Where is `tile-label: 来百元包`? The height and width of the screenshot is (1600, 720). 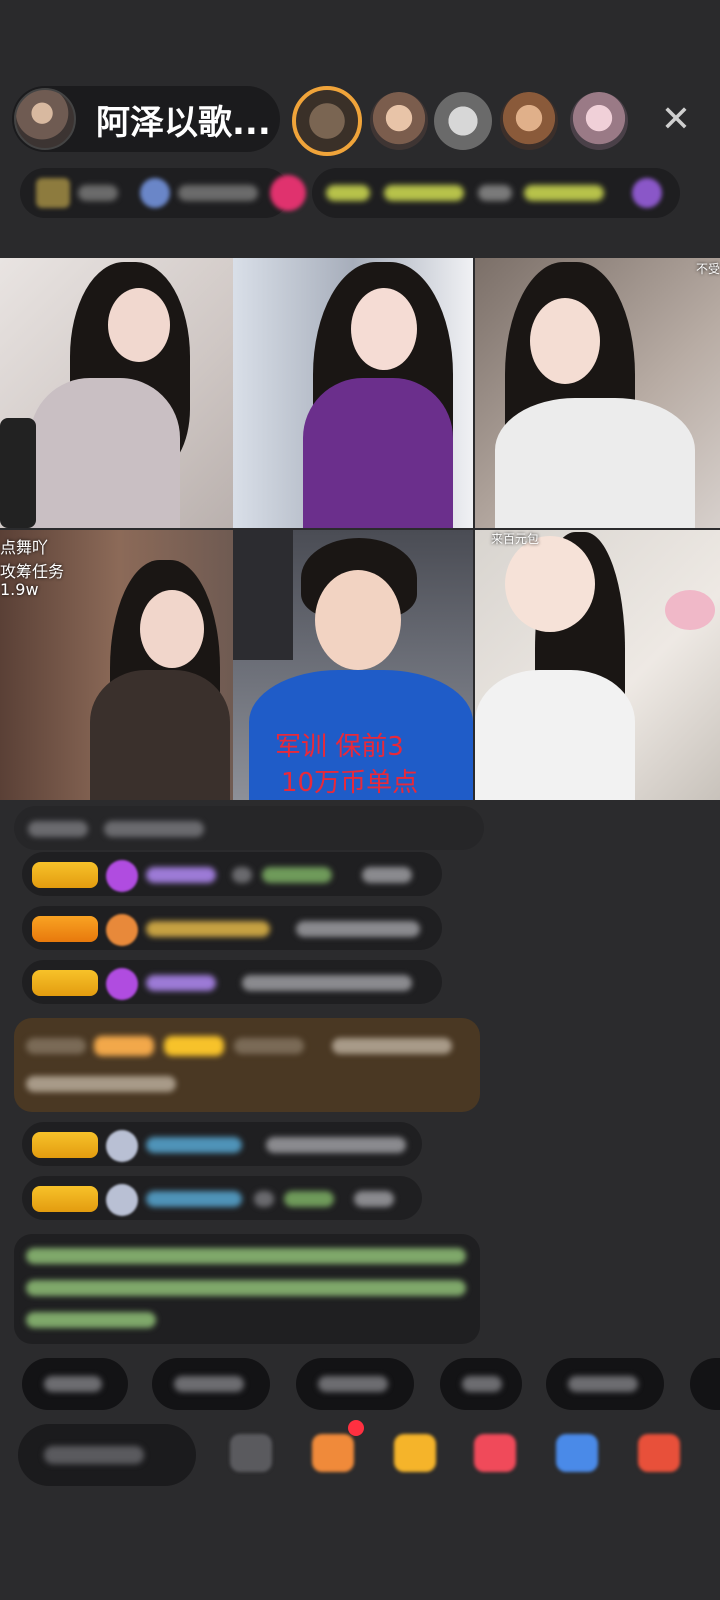
tile-label: 来百元包 is located at coordinates (515, 539).